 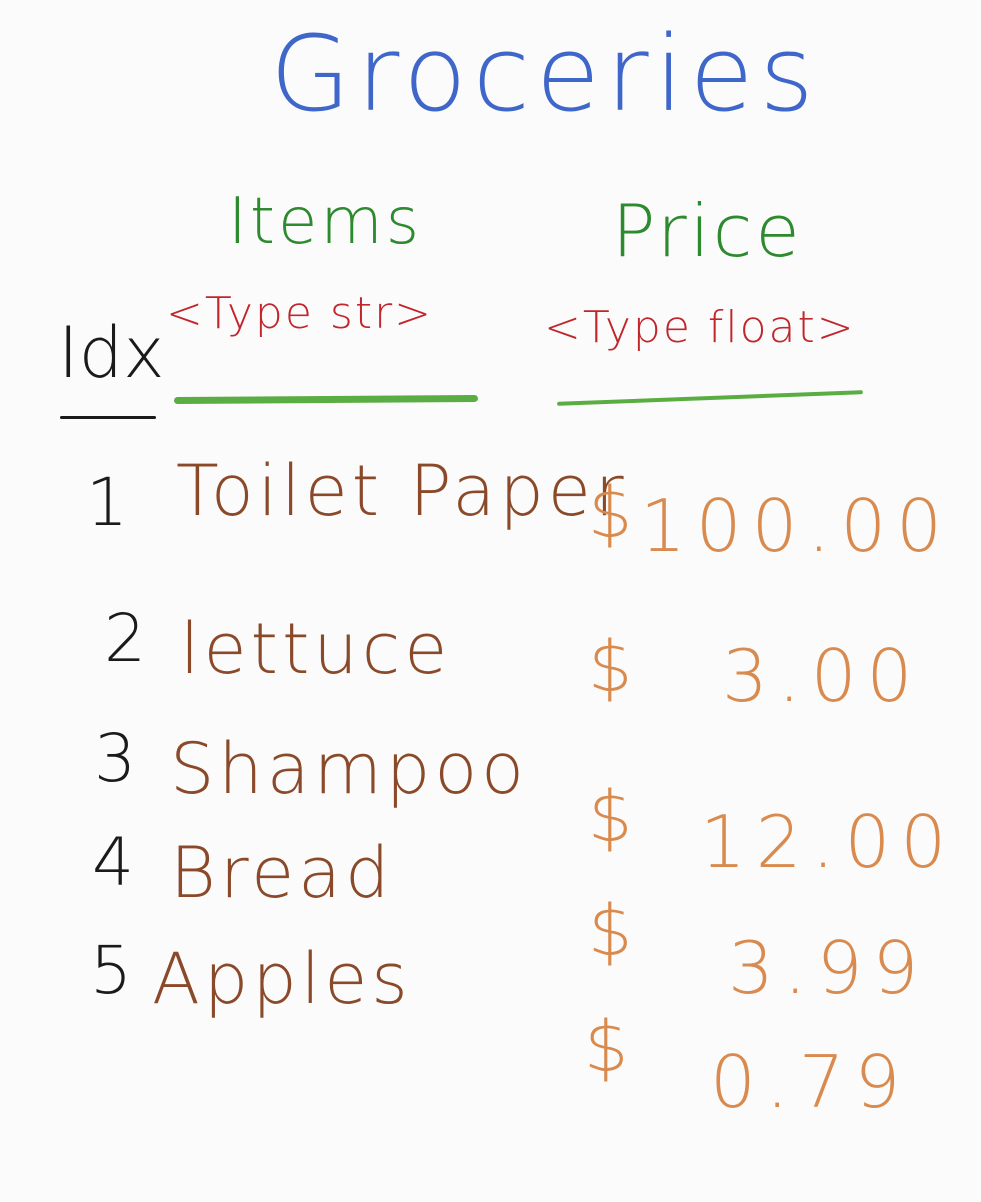 I want to click on price-amount: 100.00, so click(x=796, y=526).